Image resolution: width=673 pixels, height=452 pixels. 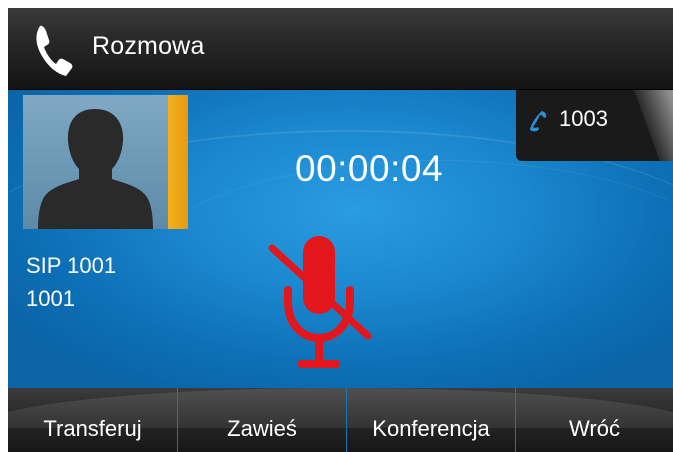 I want to click on line-indicator: 1003, so click(x=594, y=125).